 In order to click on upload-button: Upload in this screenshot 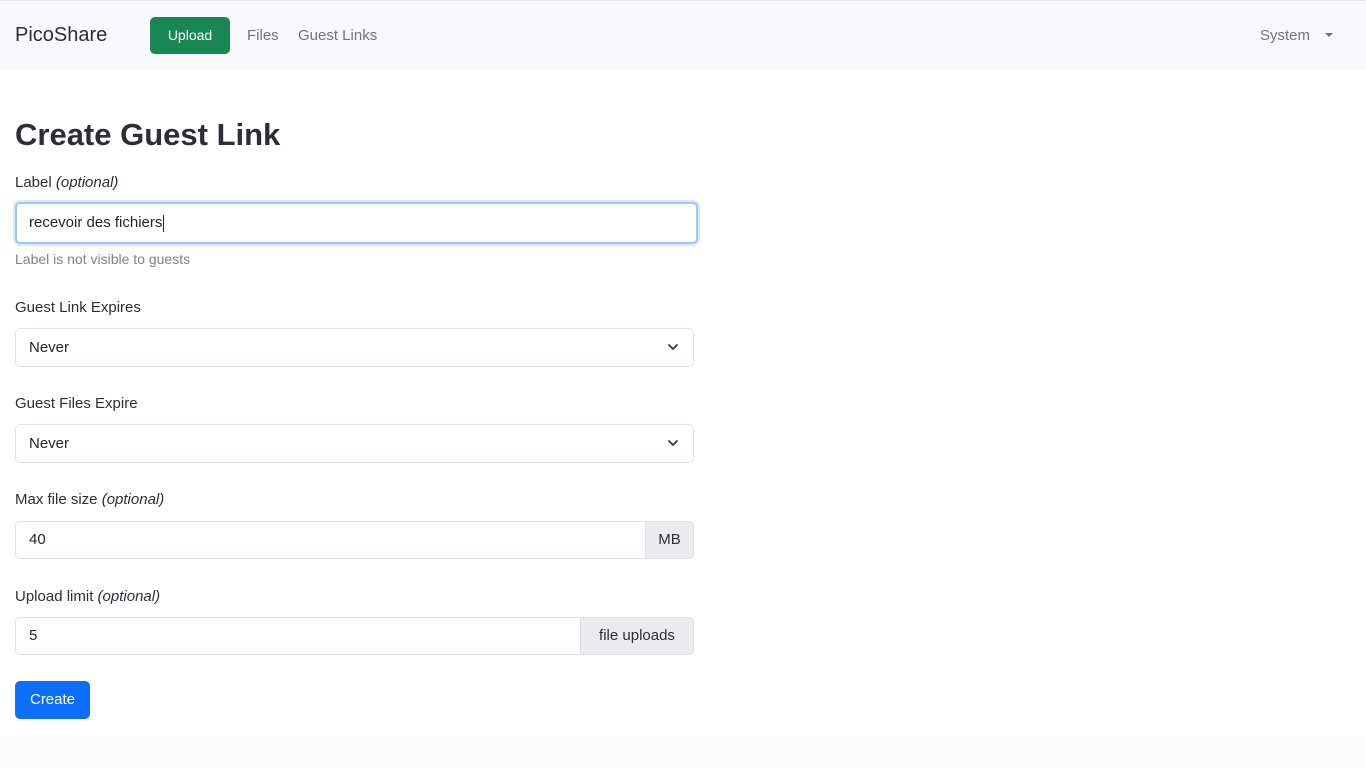, I will do `click(190, 35)`.